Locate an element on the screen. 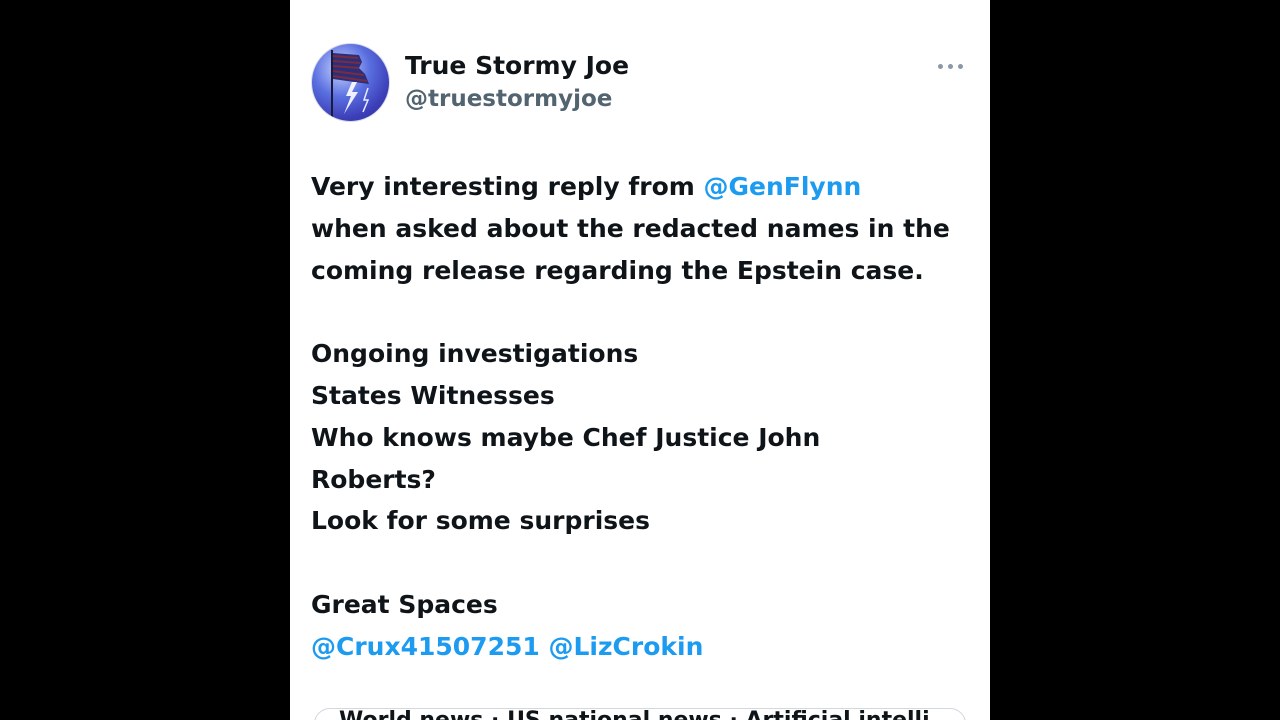  tweet-line: Great Spaces is located at coordinates (404, 604).